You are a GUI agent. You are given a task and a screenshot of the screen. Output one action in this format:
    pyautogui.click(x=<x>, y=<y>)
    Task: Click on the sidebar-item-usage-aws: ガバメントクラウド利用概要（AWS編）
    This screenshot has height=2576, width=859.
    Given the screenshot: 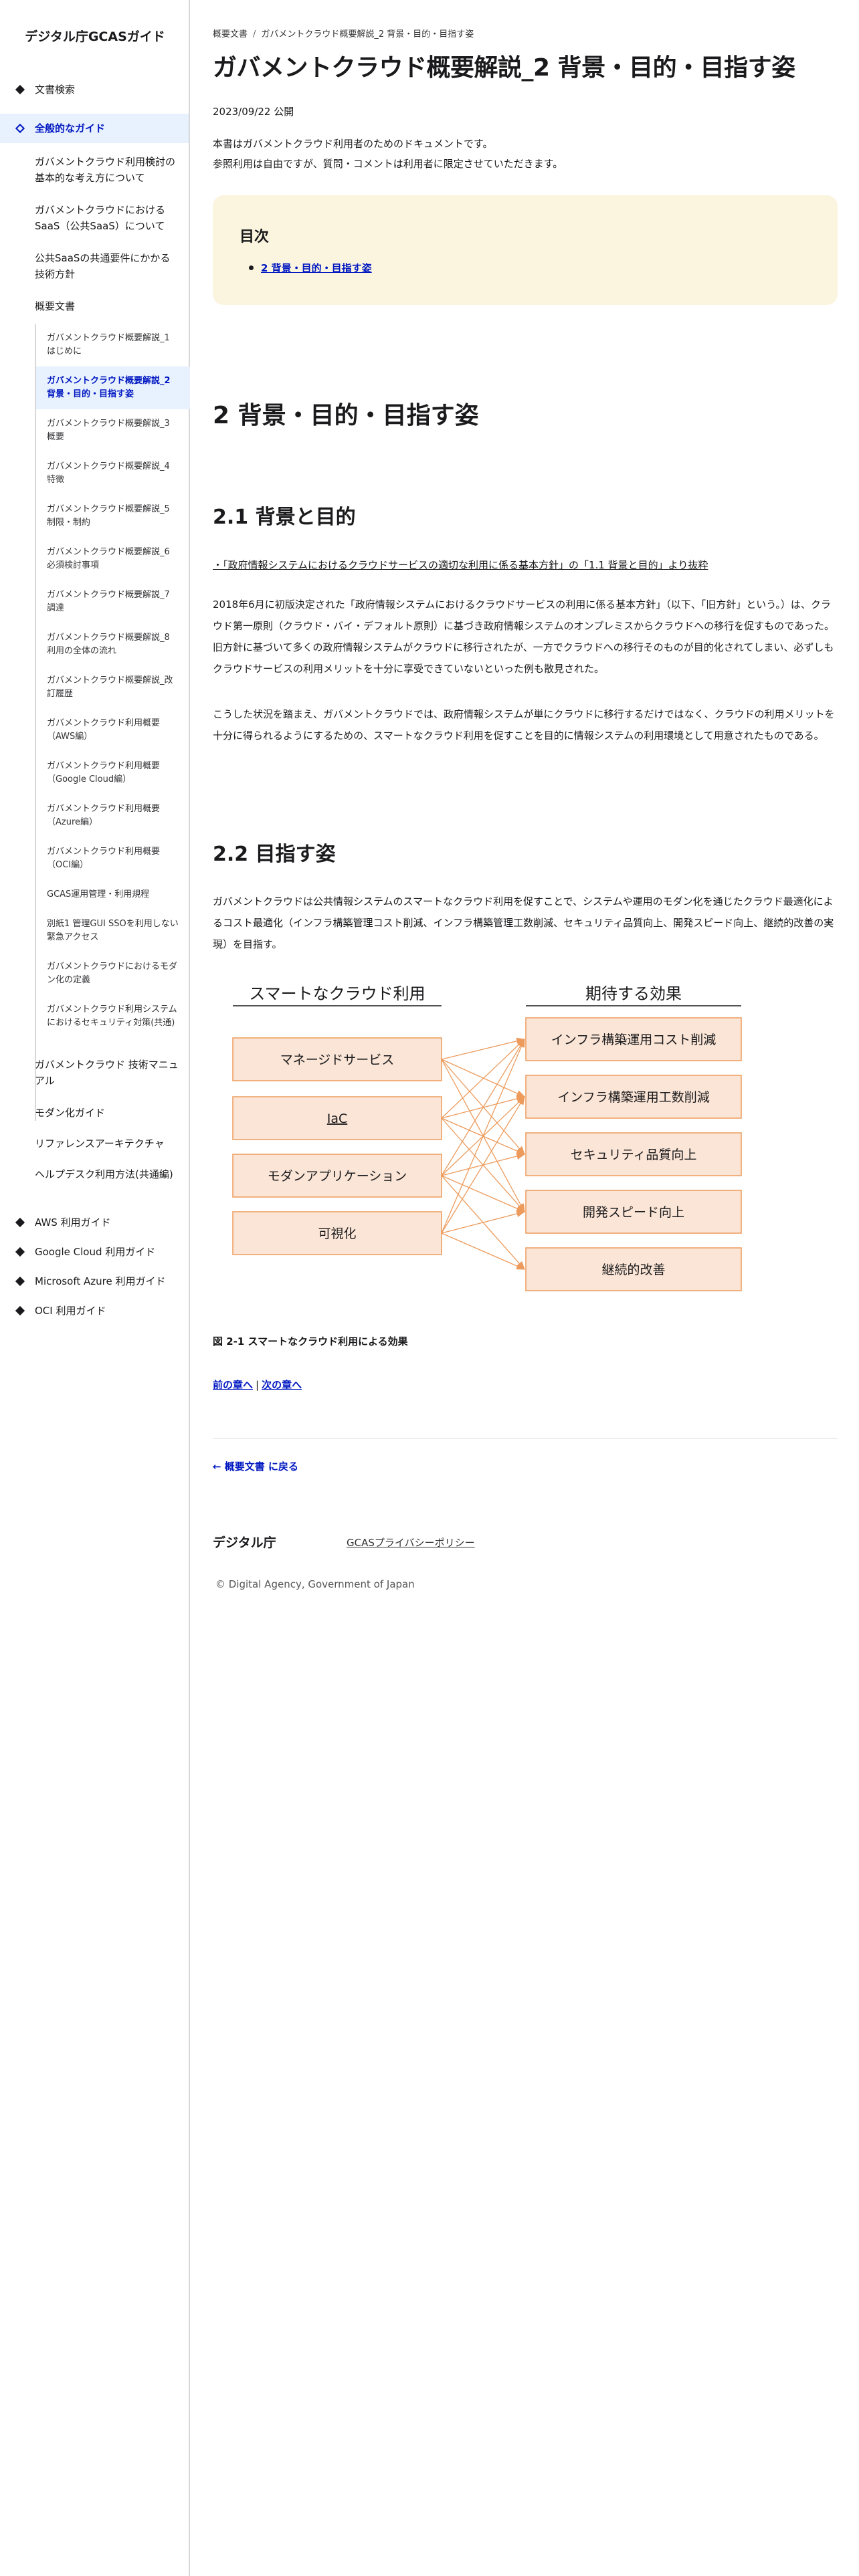 What is the action you would take?
    pyautogui.click(x=113, y=730)
    